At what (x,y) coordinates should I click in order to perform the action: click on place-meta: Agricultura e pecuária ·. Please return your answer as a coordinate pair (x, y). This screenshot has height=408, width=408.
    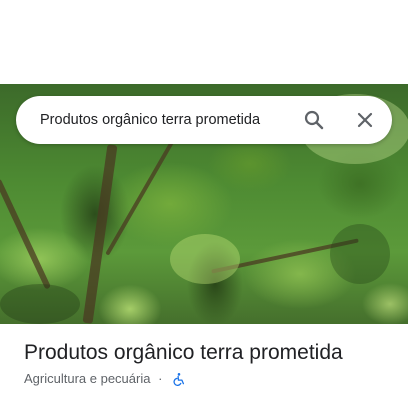
    Looking at the image, I should click on (105, 378).